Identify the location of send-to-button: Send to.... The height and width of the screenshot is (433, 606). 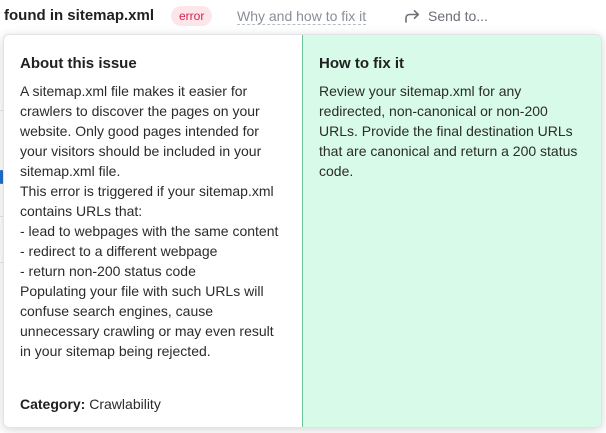
(446, 16).